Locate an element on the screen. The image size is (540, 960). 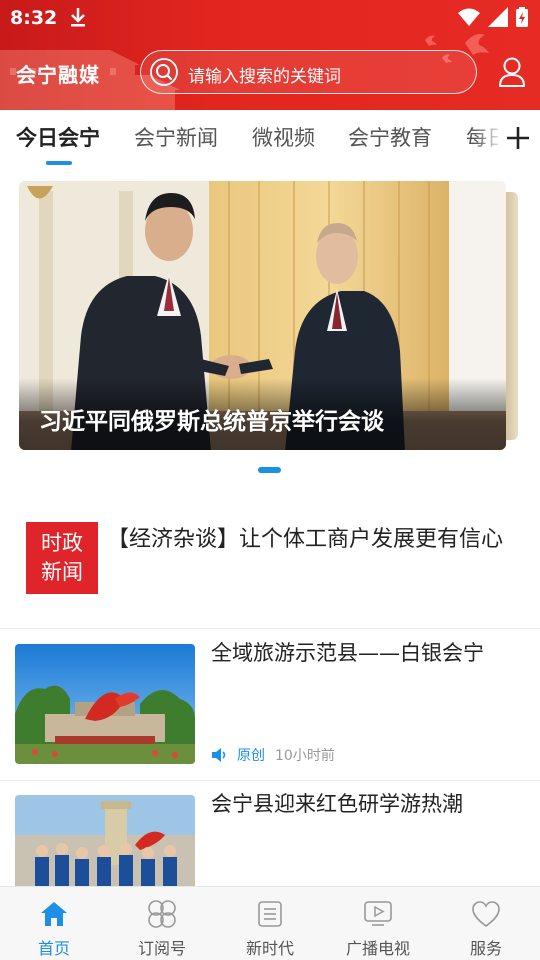
tab-huining-education: 会宁教育 is located at coordinates (390, 137).